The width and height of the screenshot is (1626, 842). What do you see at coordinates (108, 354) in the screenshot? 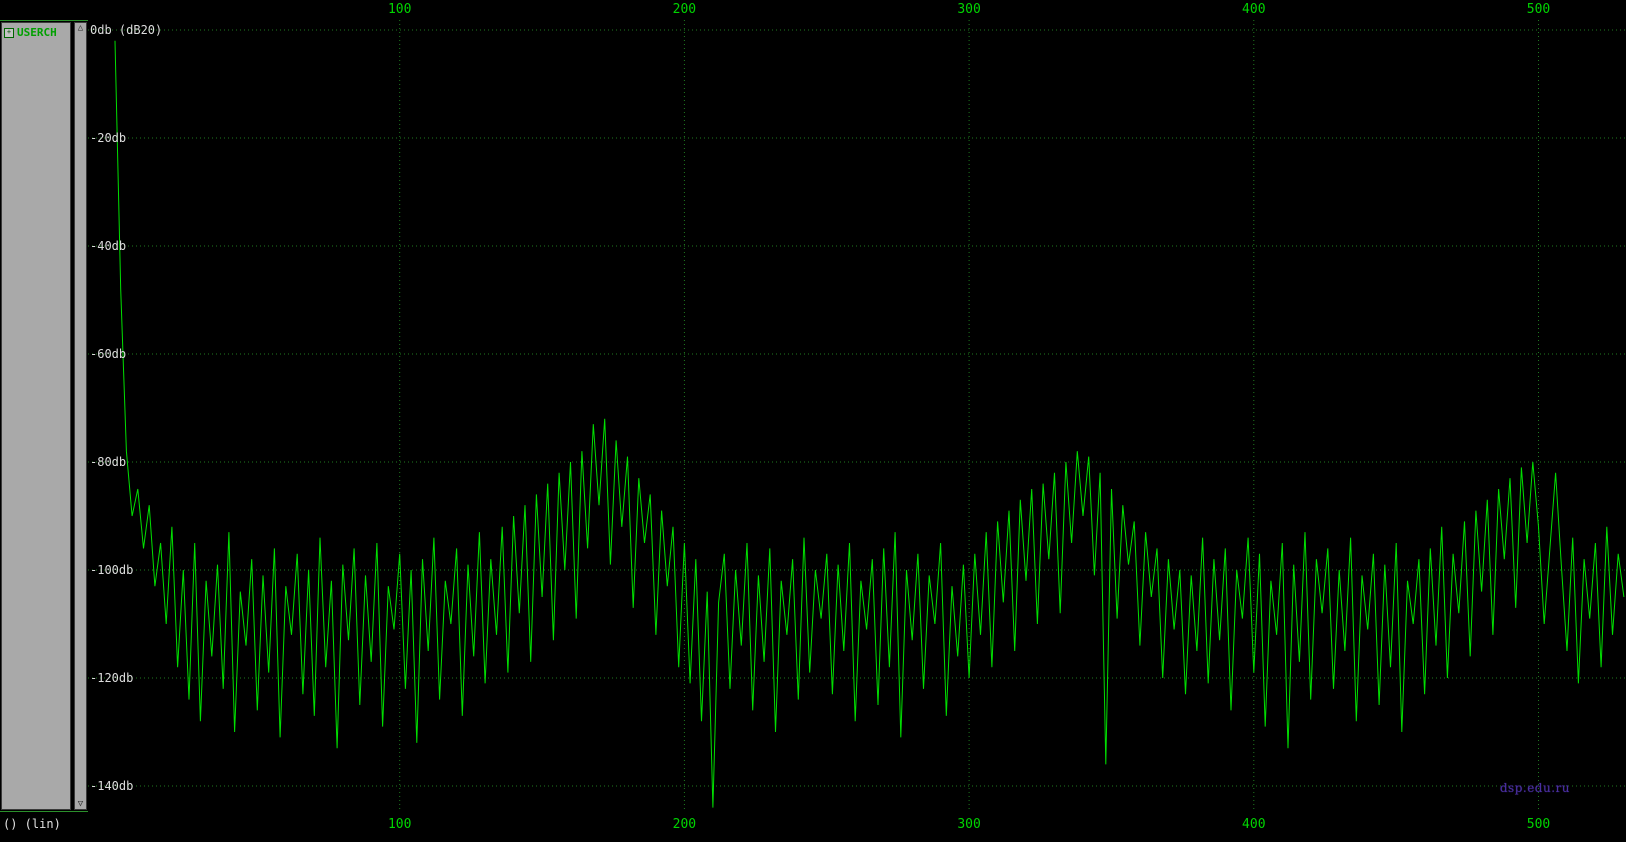
I see `y-axis-label: -60db` at bounding box center [108, 354].